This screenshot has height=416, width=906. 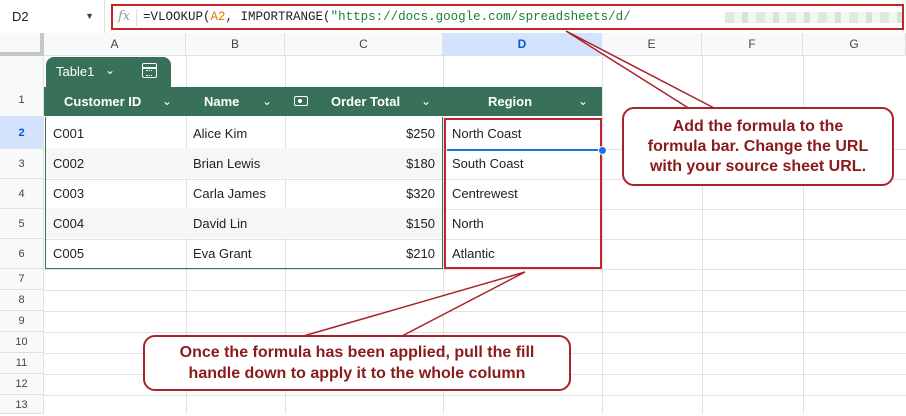 What do you see at coordinates (235, 44) in the screenshot?
I see `column-header-b: B` at bounding box center [235, 44].